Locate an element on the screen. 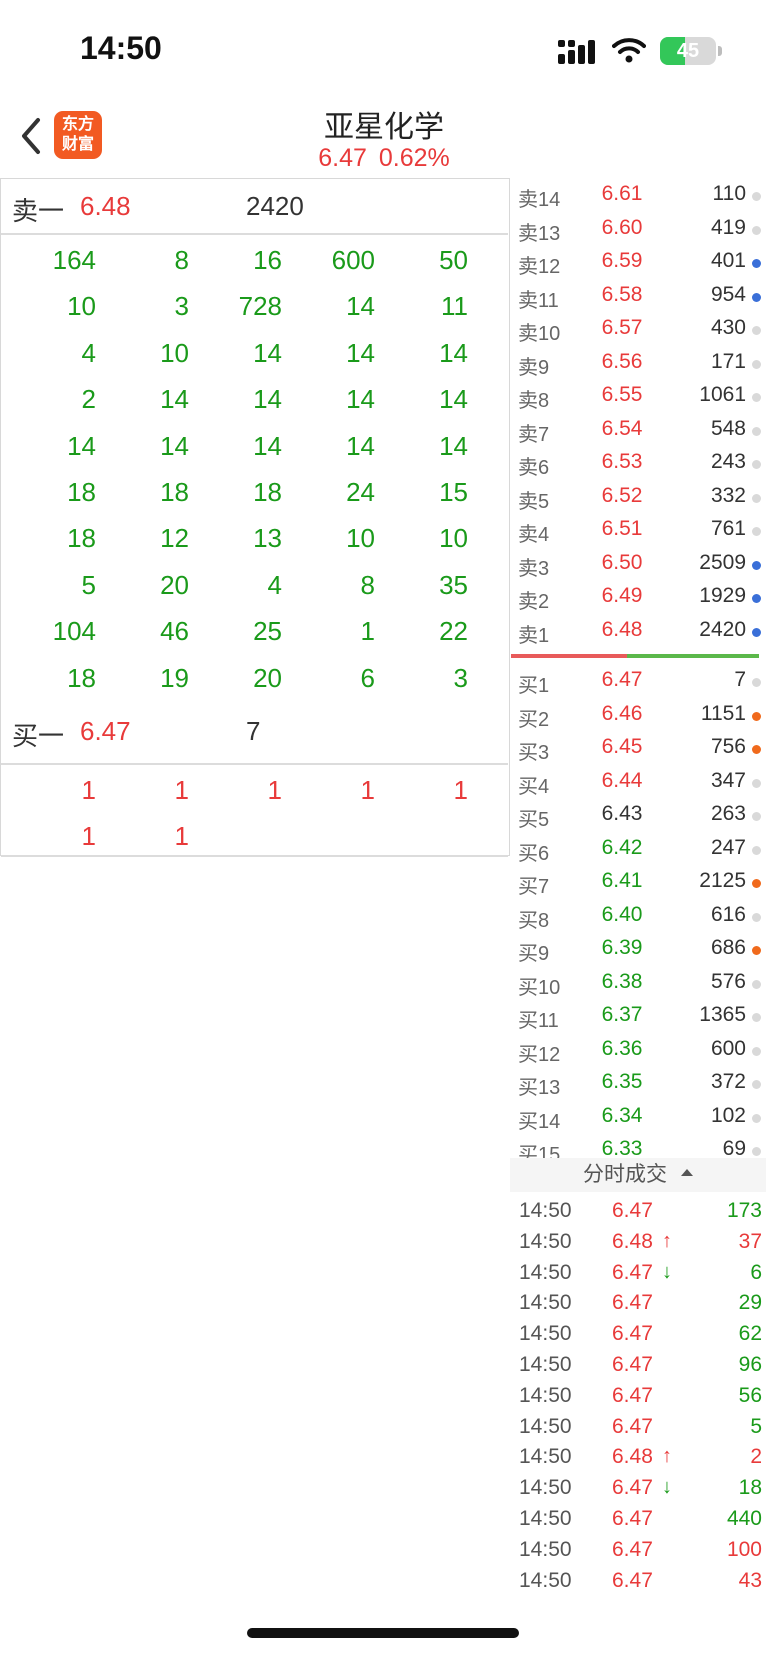 The height and width of the screenshot is (1663, 768). trade-row: 14:50 6.48 ↑ 37 is located at coordinates (638, 1242).